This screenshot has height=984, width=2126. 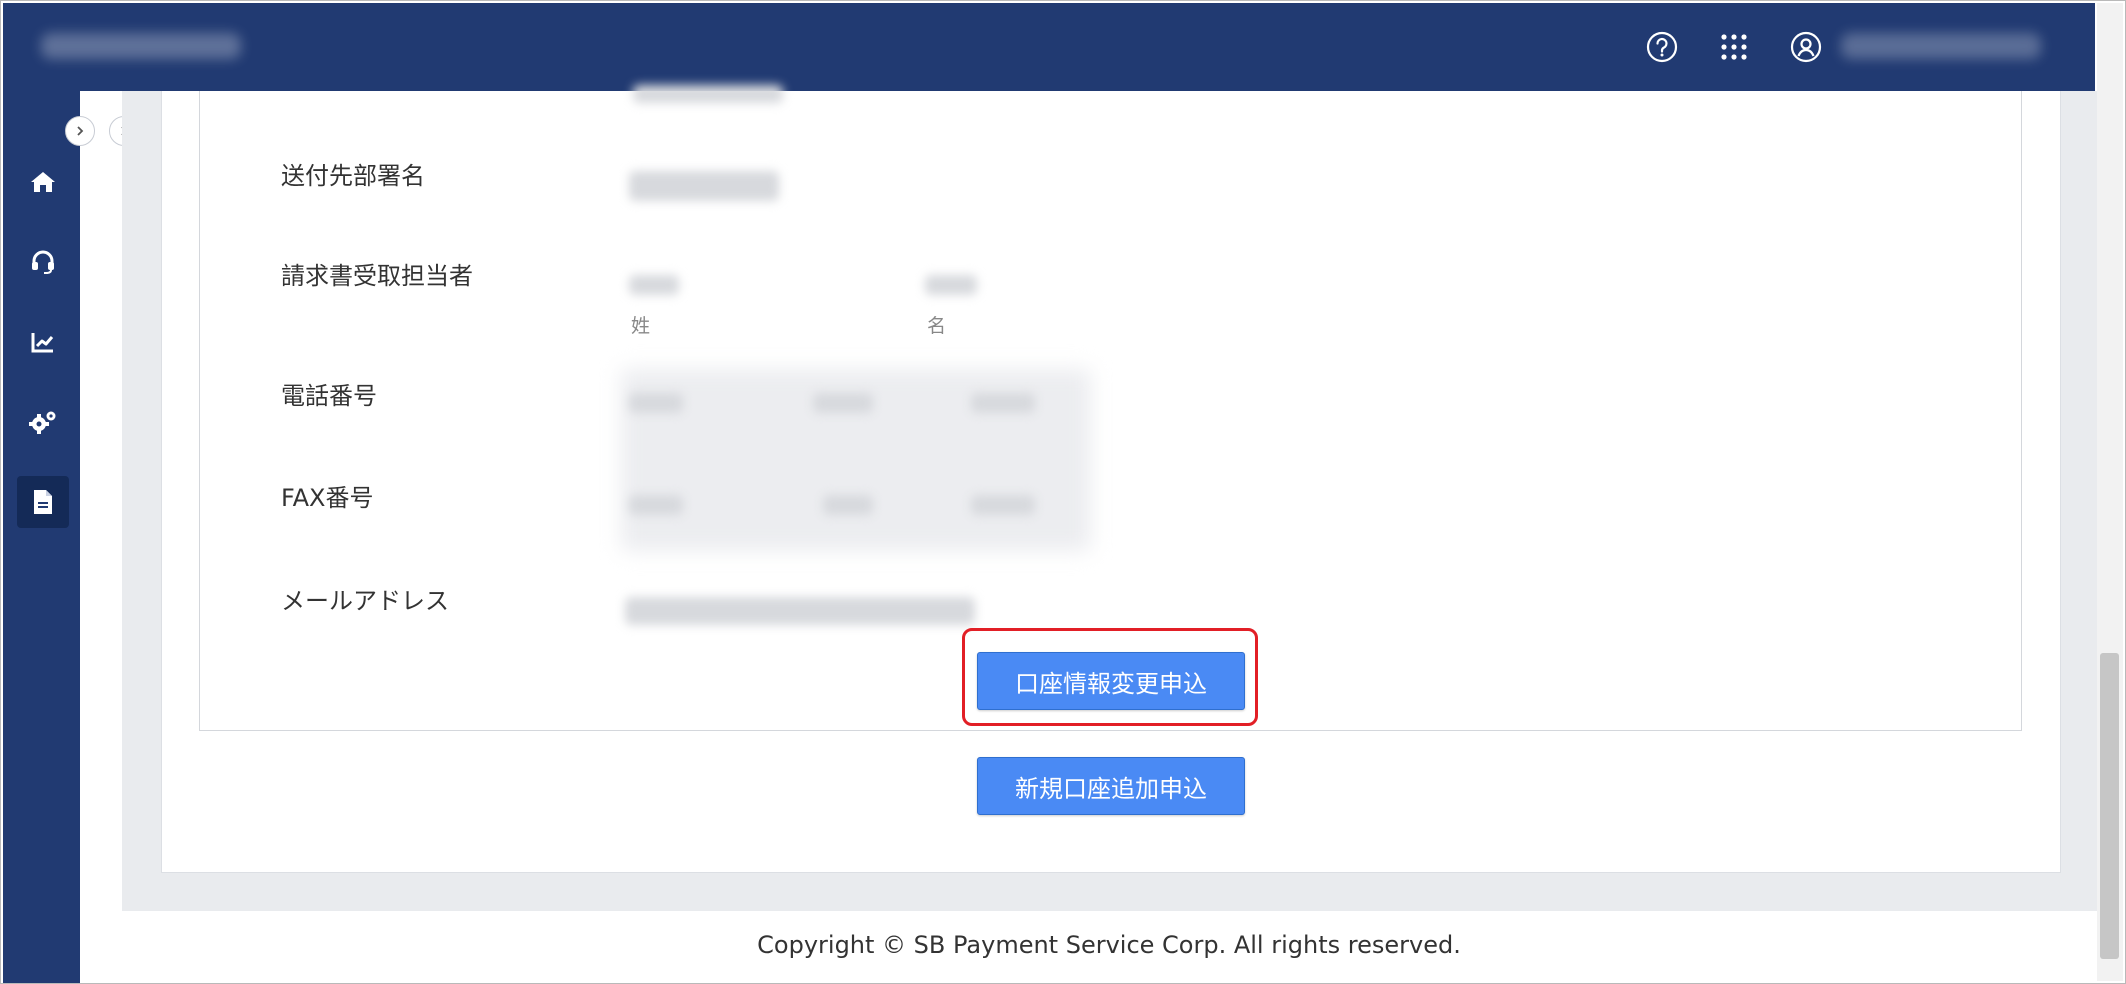 What do you see at coordinates (654, 285) in the screenshot?
I see `last-name-value-redacted` at bounding box center [654, 285].